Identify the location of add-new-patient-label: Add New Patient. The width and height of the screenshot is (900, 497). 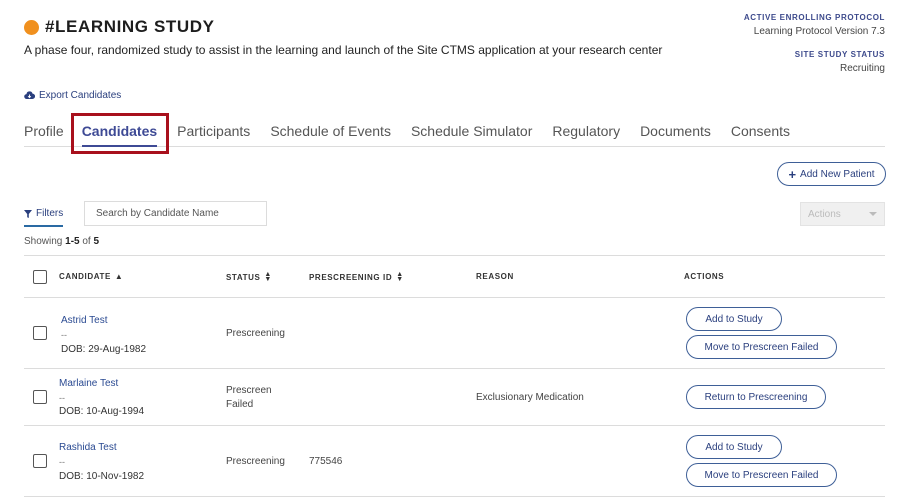
(837, 174).